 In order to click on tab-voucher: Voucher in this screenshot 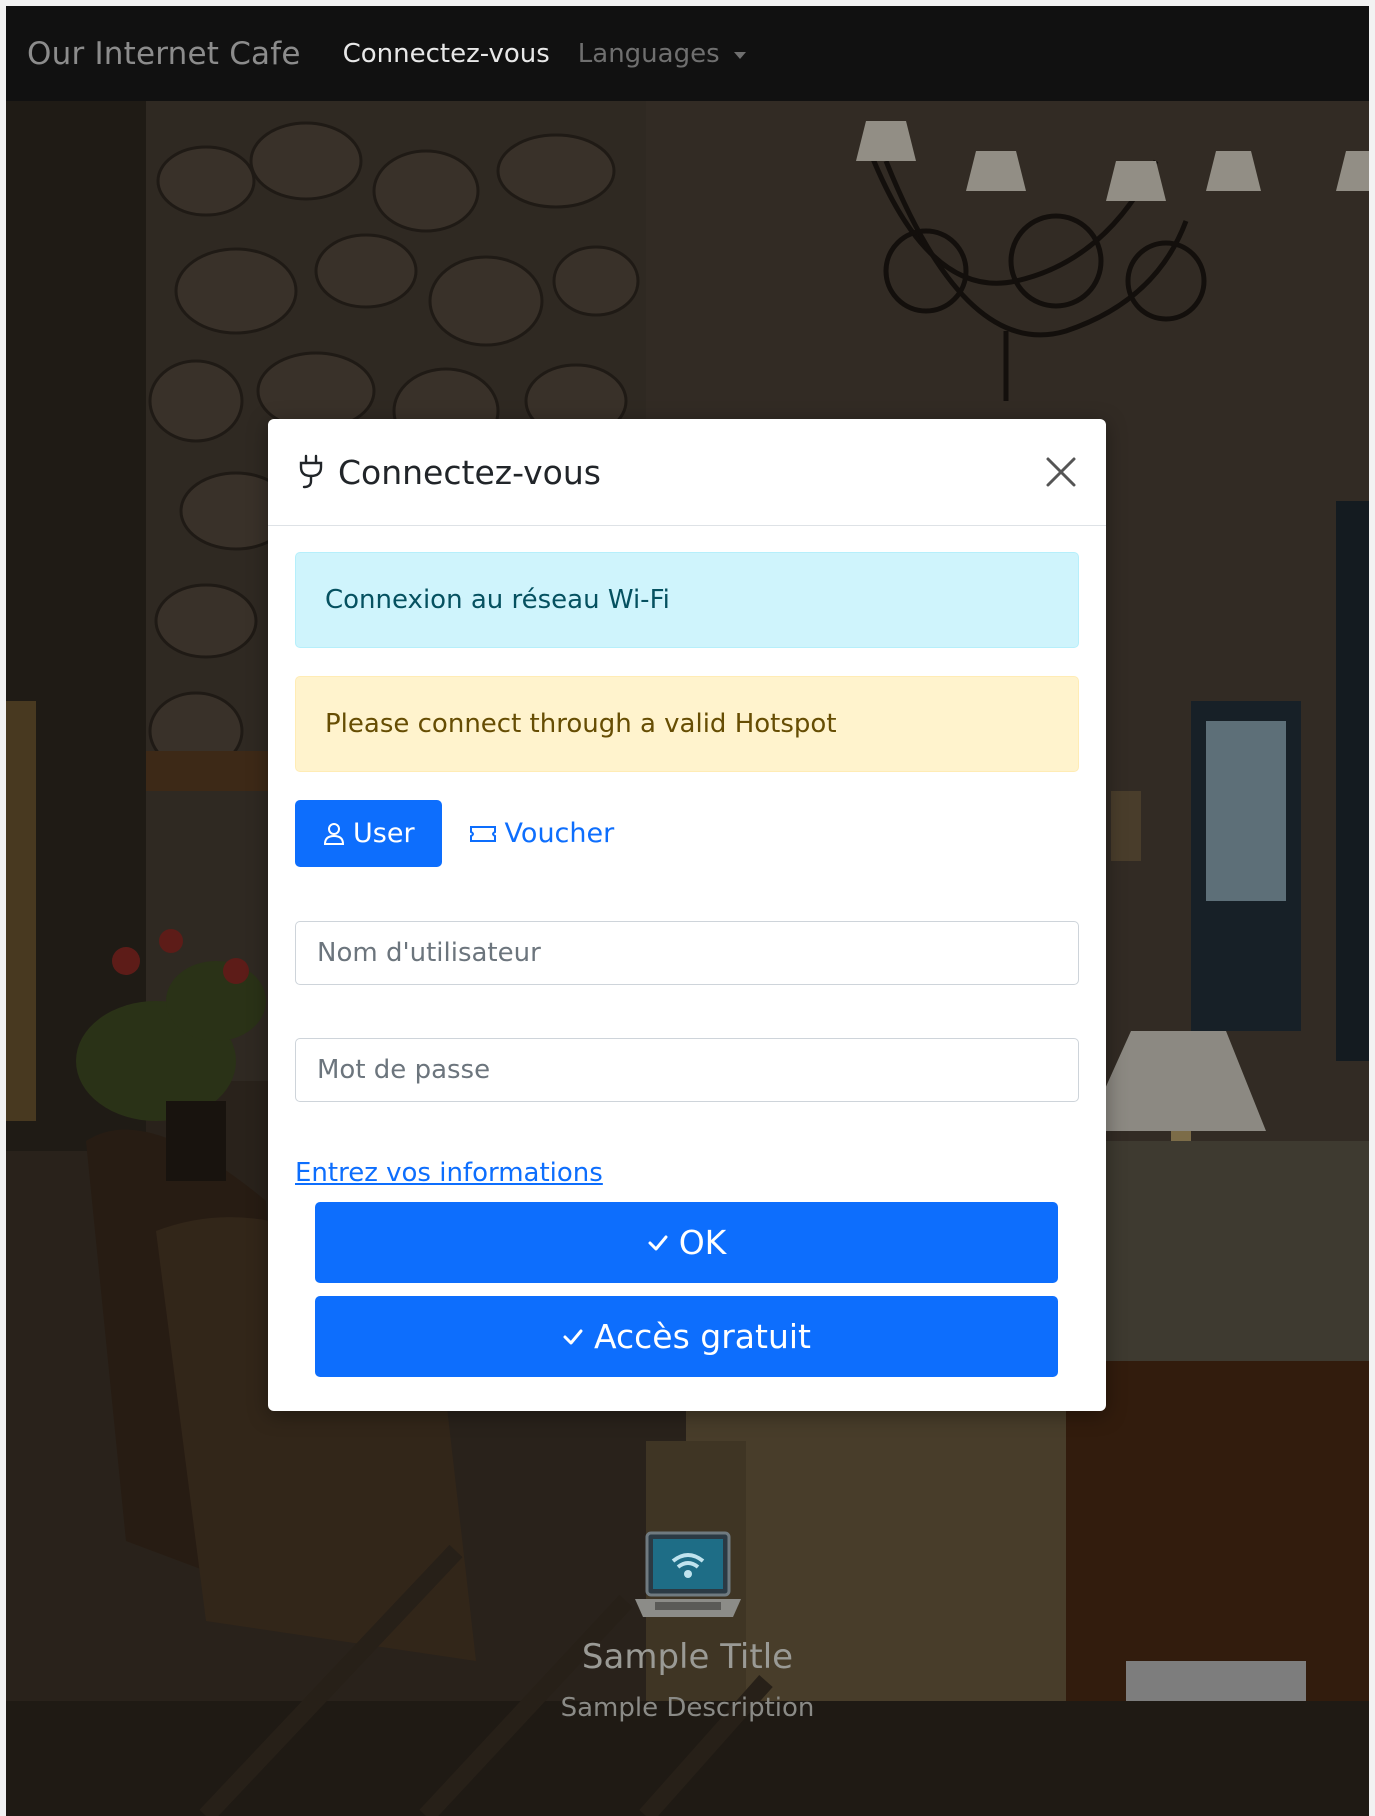, I will do `click(541, 833)`.